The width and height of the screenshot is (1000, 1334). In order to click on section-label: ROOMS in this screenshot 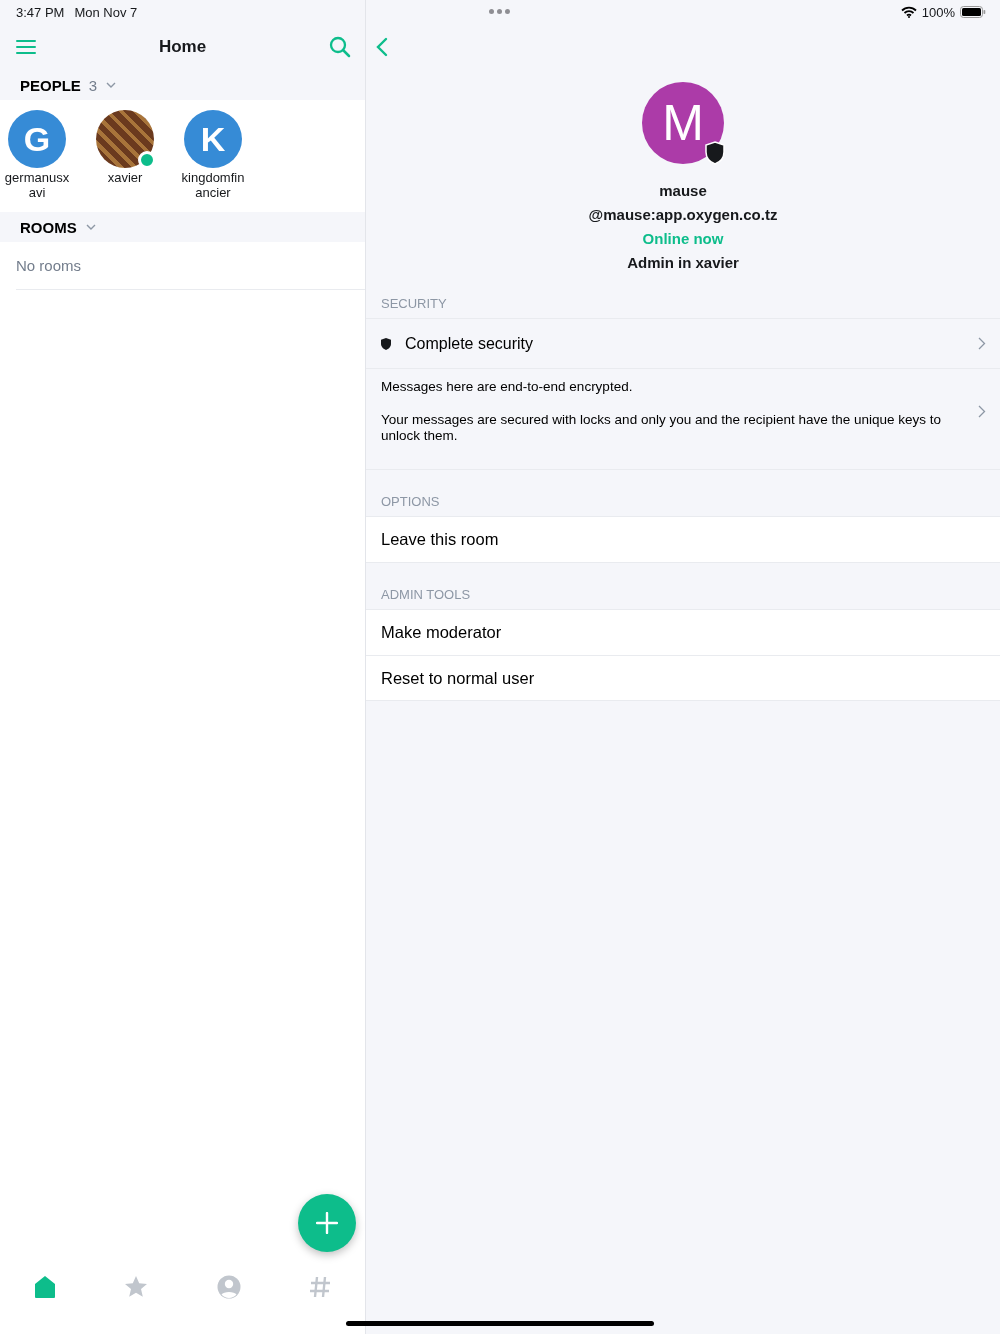, I will do `click(48, 227)`.